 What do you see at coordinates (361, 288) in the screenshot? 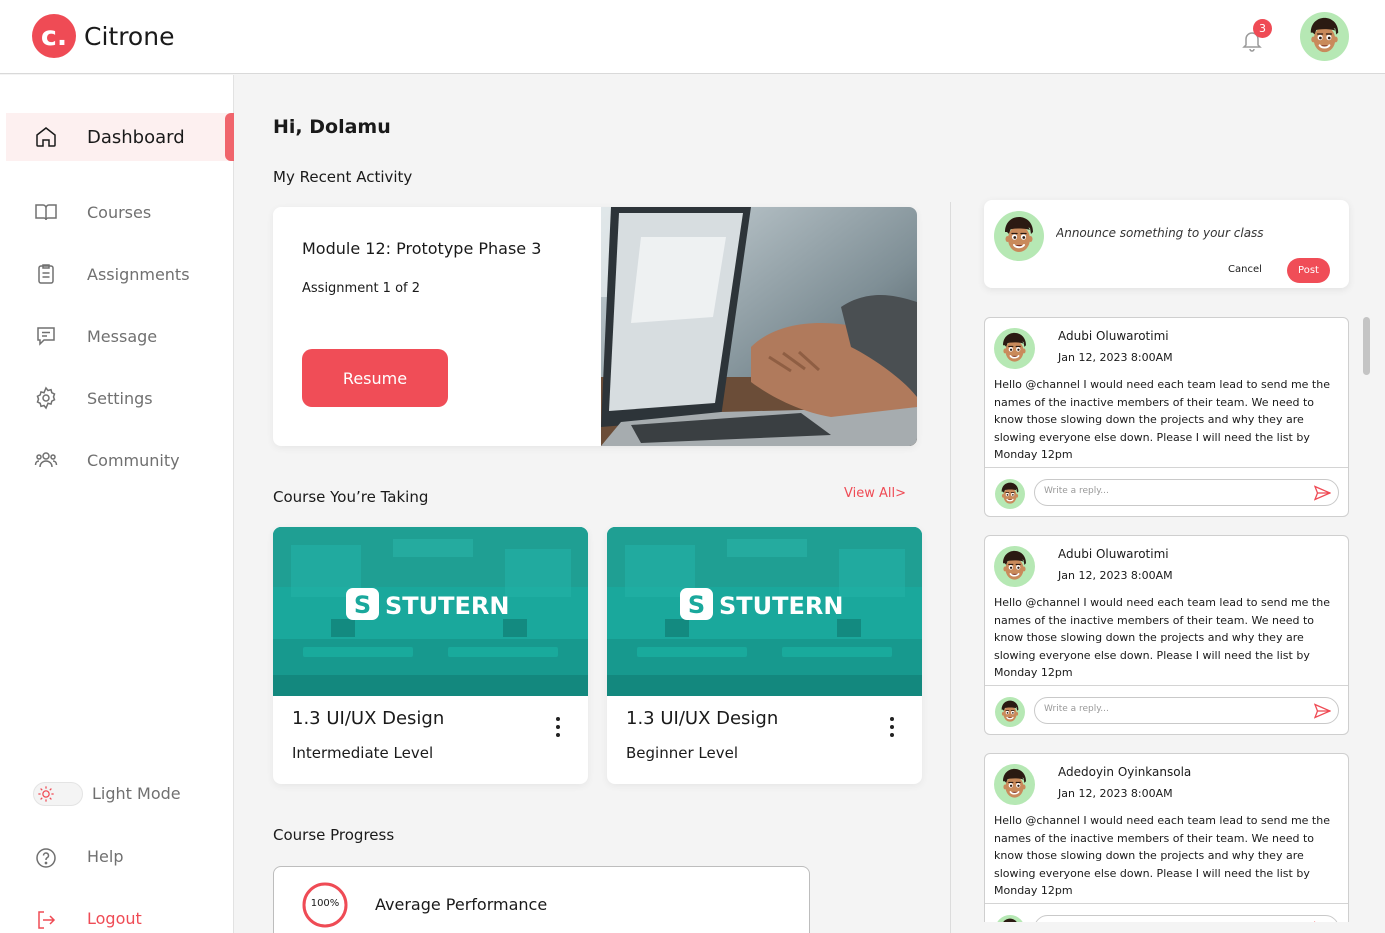
I see `activity-subtitle: Assignment 1 of 2` at bounding box center [361, 288].